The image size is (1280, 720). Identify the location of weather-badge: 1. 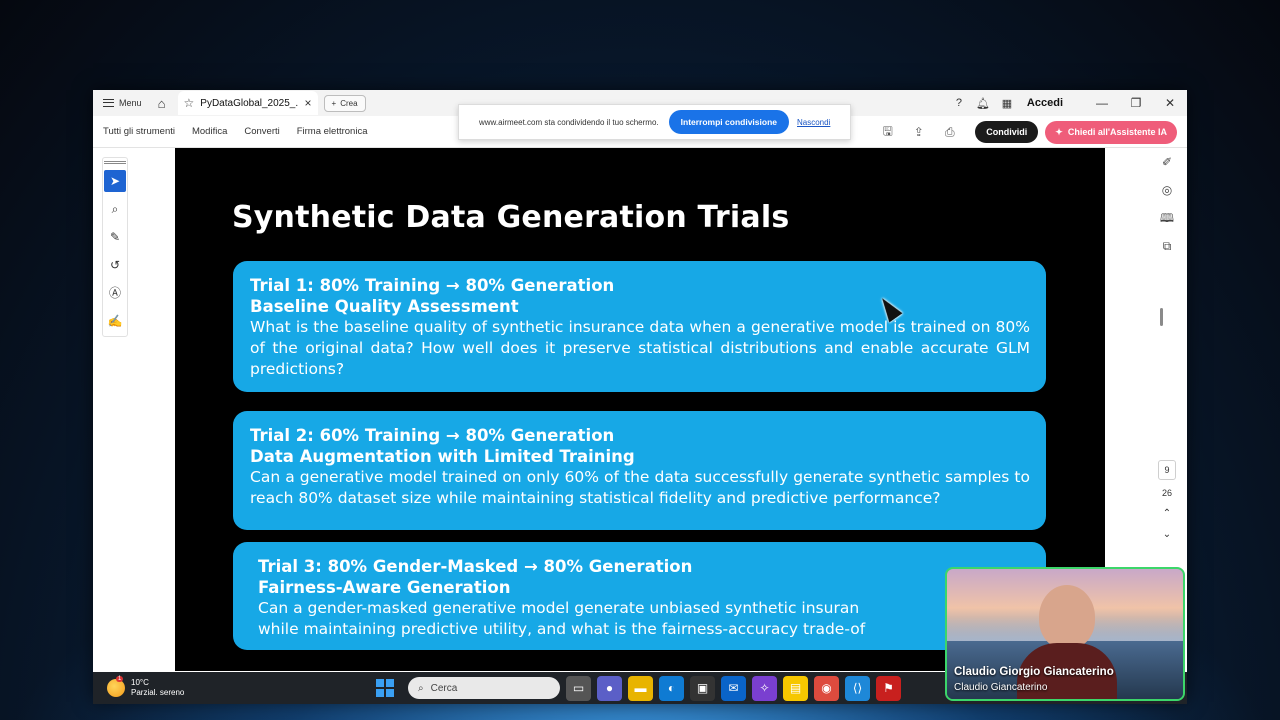
(120, 679).